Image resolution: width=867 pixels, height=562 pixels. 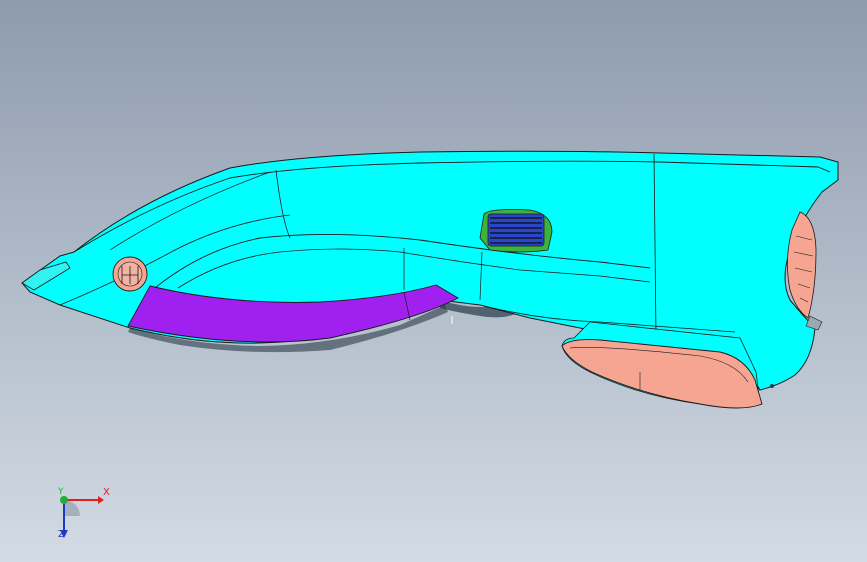 What do you see at coordinates (516, 231) in the screenshot?
I see `vent-grille` at bounding box center [516, 231].